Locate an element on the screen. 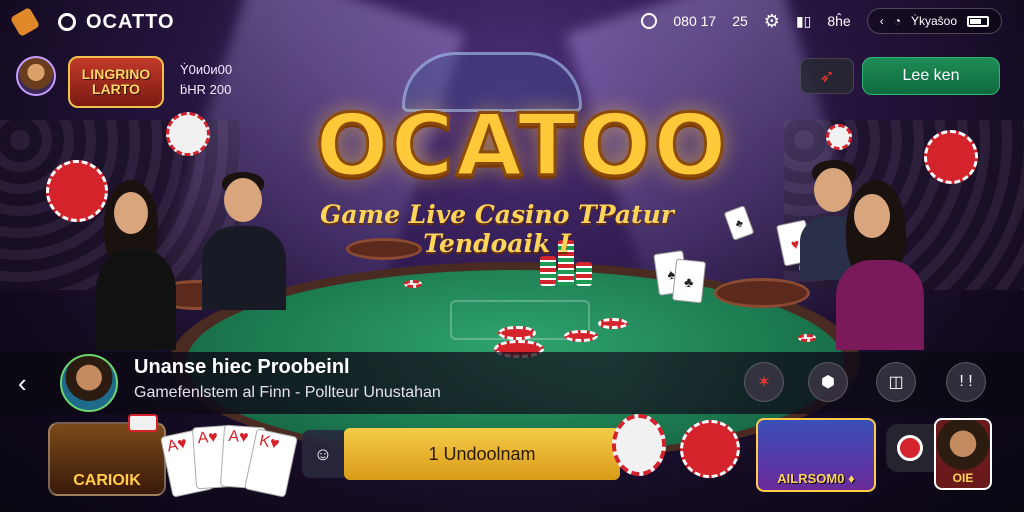 The height and width of the screenshot is (512, 1024). app-title: OCATTO is located at coordinates (130, 21).